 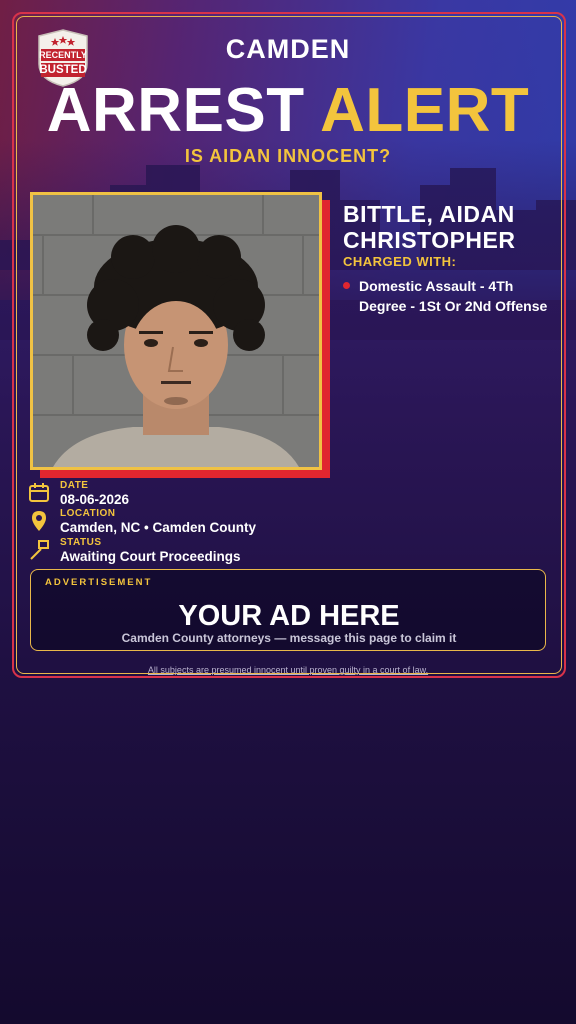 I want to click on subject-name-line1: BITTLE, AIDAN, so click(x=429, y=214).